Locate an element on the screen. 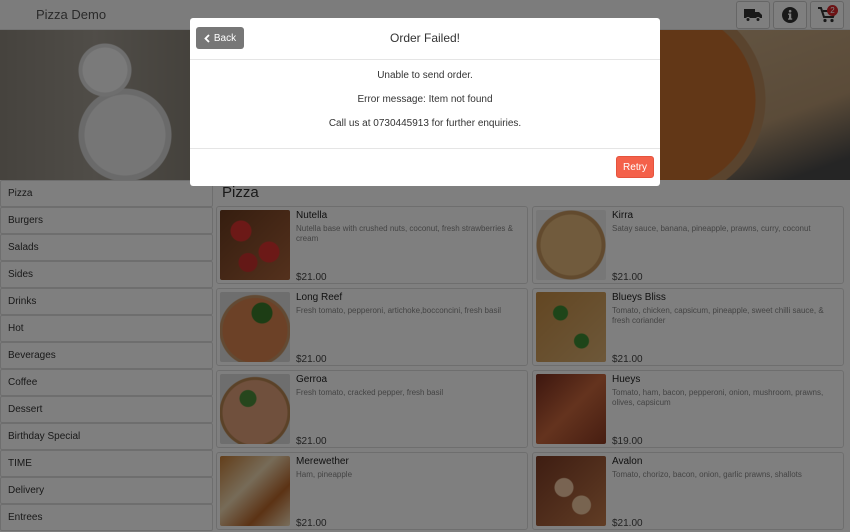 This screenshot has width=850, height=532. dialog-title: Order Failed! is located at coordinates (425, 38).